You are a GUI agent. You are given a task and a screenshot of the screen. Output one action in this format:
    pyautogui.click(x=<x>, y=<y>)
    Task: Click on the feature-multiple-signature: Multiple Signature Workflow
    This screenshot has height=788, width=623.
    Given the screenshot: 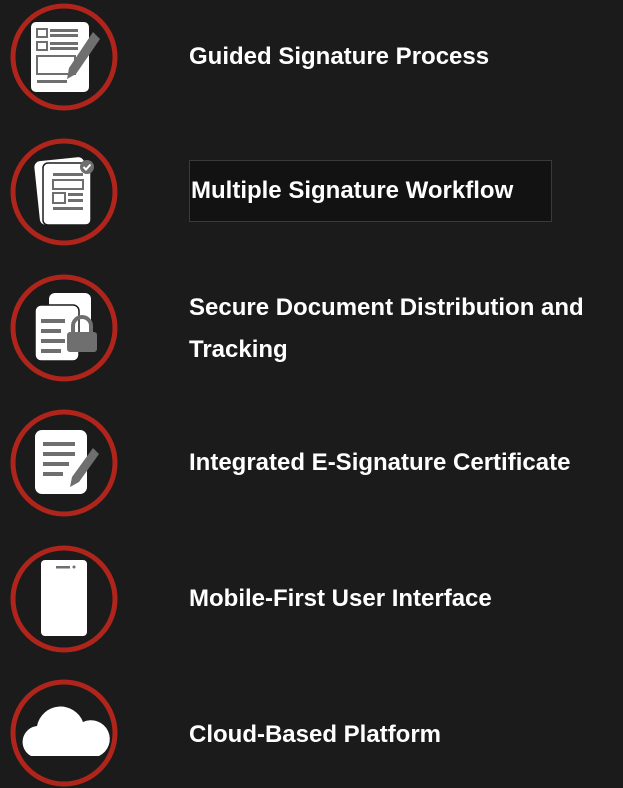 What is the action you would take?
    pyautogui.click(x=311, y=192)
    